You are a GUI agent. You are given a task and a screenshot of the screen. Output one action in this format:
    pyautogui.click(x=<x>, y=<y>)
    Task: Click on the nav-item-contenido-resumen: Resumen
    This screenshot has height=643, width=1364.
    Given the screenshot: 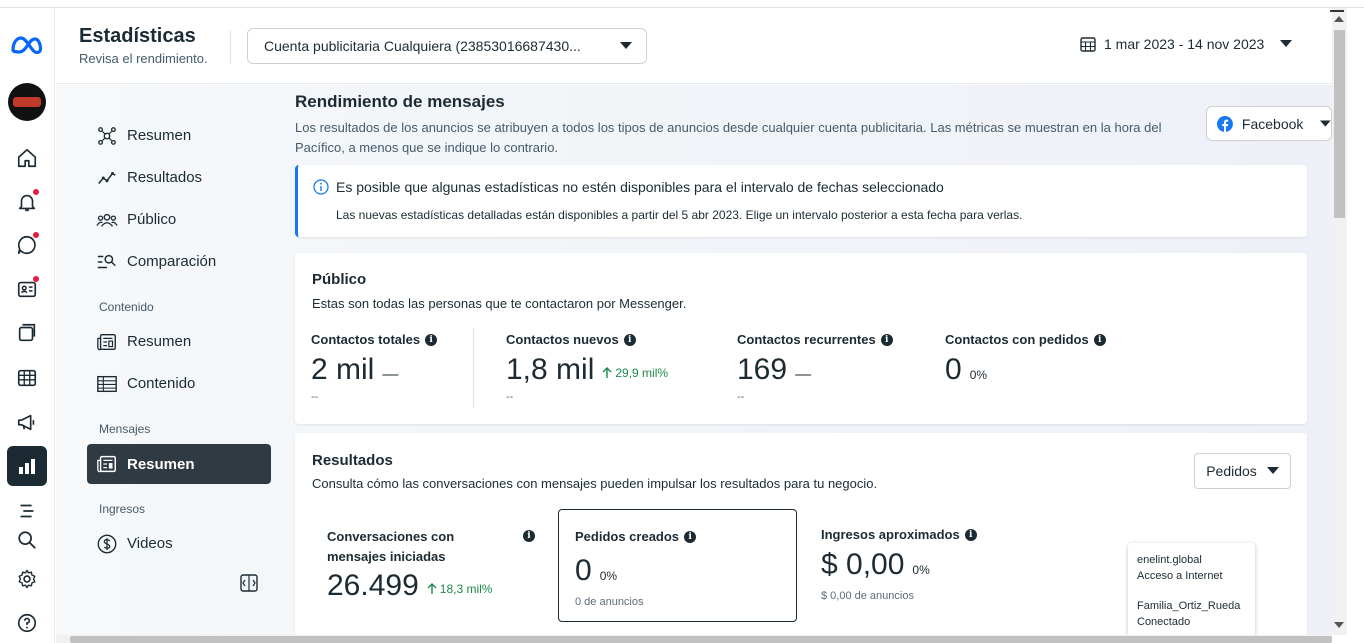 What is the action you would take?
    pyautogui.click(x=179, y=341)
    